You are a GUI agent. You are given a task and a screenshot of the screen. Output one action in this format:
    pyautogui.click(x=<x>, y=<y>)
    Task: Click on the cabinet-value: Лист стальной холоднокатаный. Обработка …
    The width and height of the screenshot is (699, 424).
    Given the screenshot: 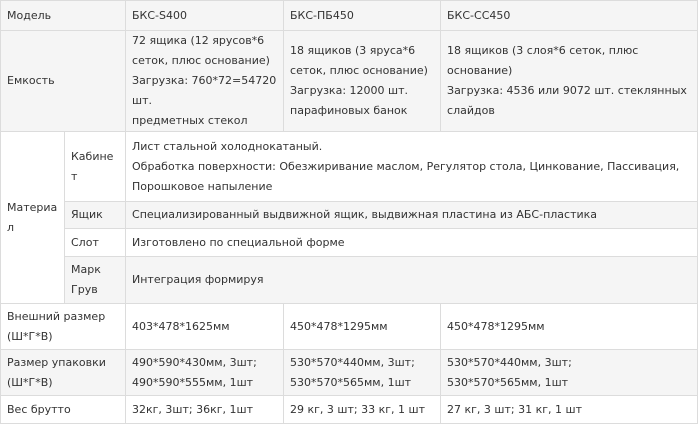 What is the action you would take?
    pyautogui.click(x=412, y=166)
    